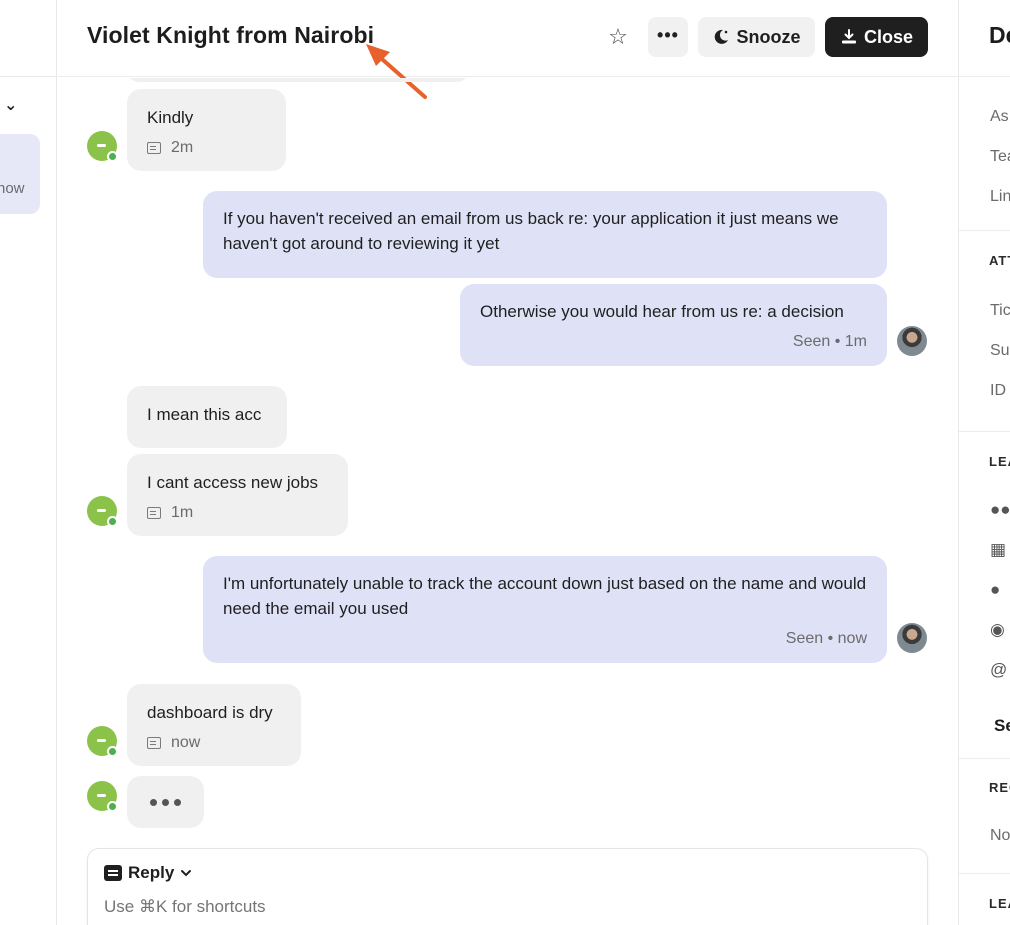 Image resolution: width=1010 pixels, height=925 pixels. What do you see at coordinates (1000, 311) in the screenshot?
I see `attr-row-ticket: Tic` at bounding box center [1000, 311].